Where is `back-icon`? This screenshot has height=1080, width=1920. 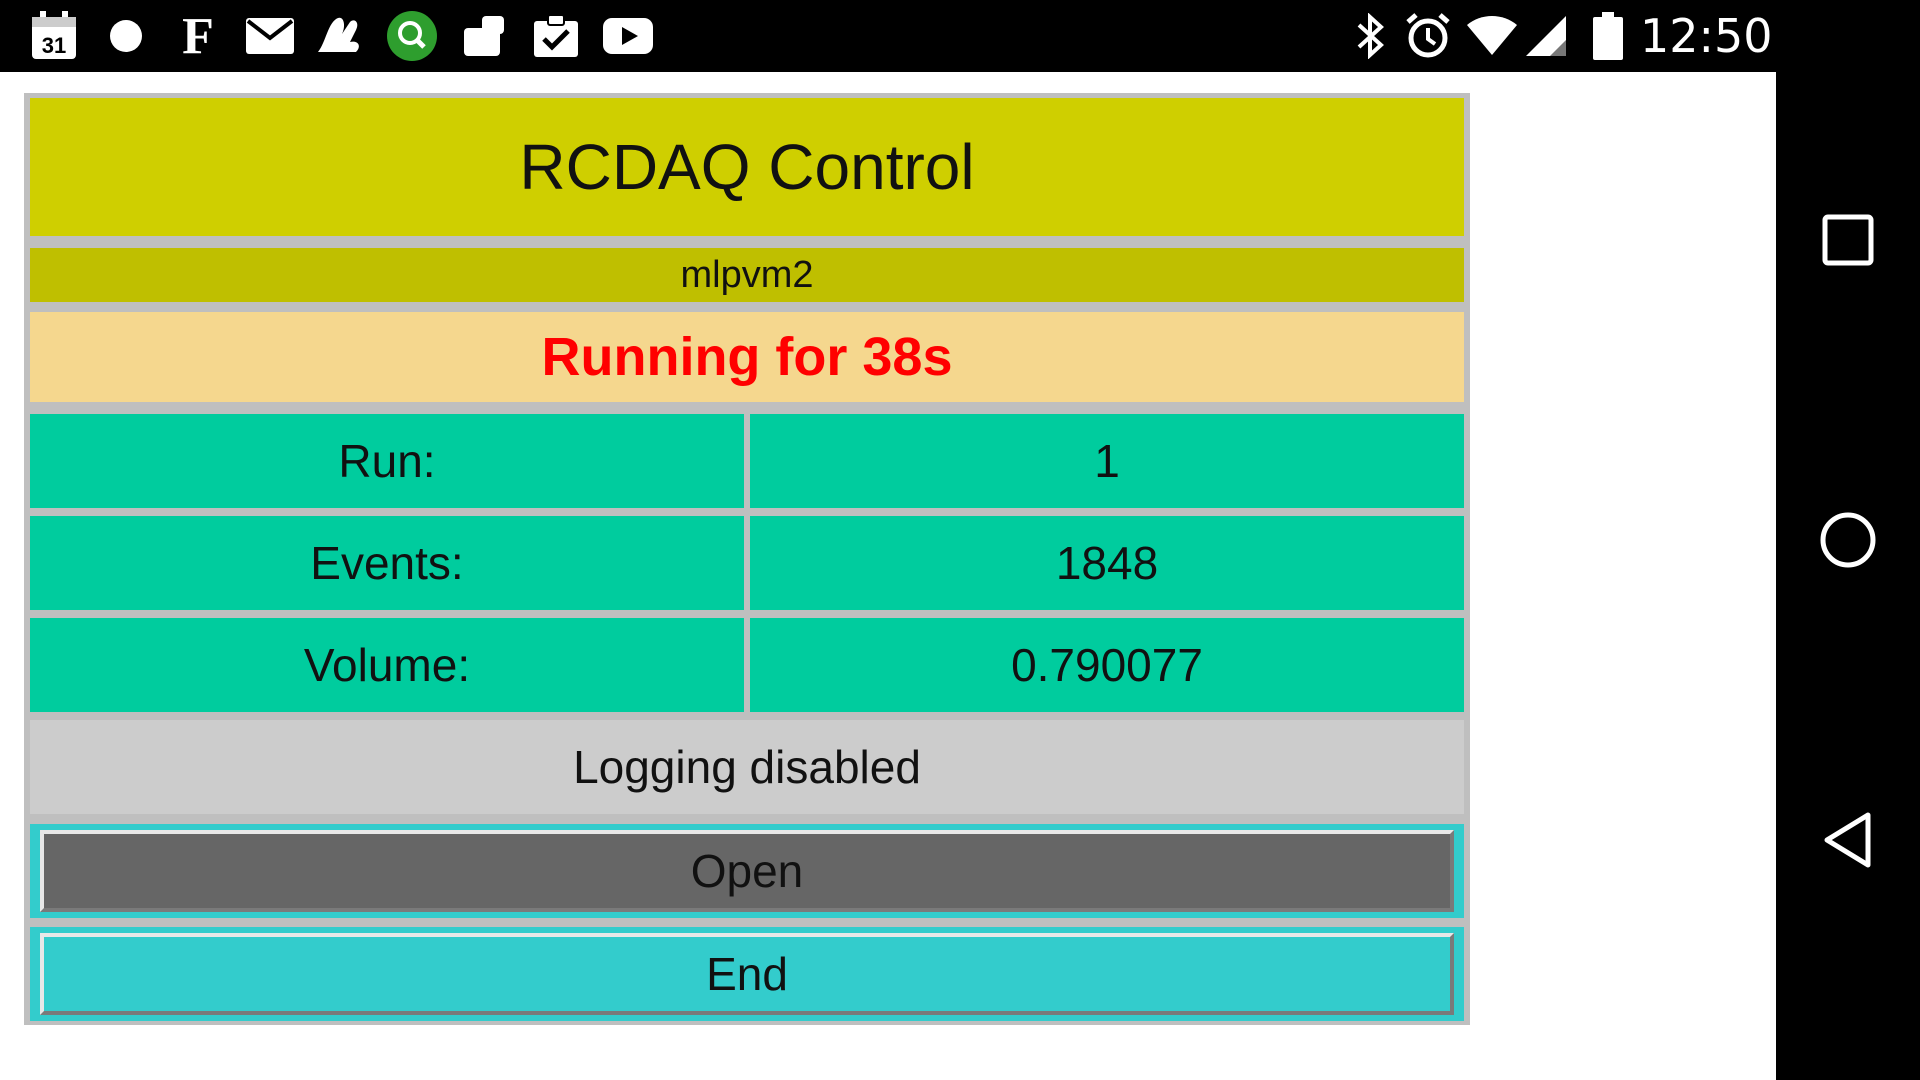 back-icon is located at coordinates (1847, 840).